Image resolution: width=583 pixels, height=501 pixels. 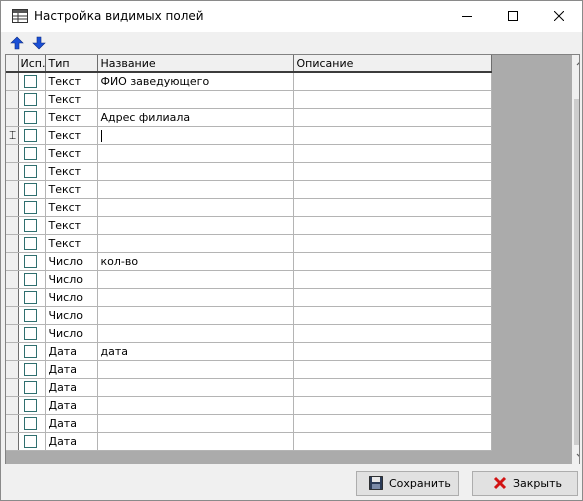 I want to click on close-window-button, so click(x=559, y=16).